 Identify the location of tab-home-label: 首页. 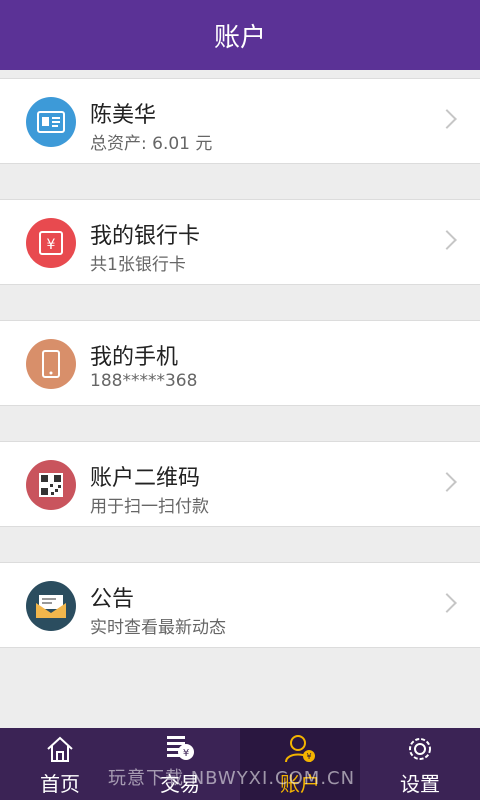
(60, 783).